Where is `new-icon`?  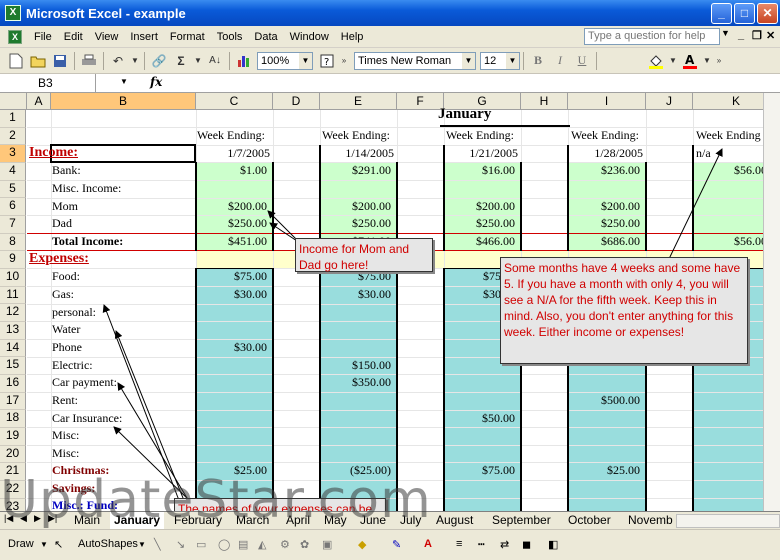
new-icon is located at coordinates (16, 61).